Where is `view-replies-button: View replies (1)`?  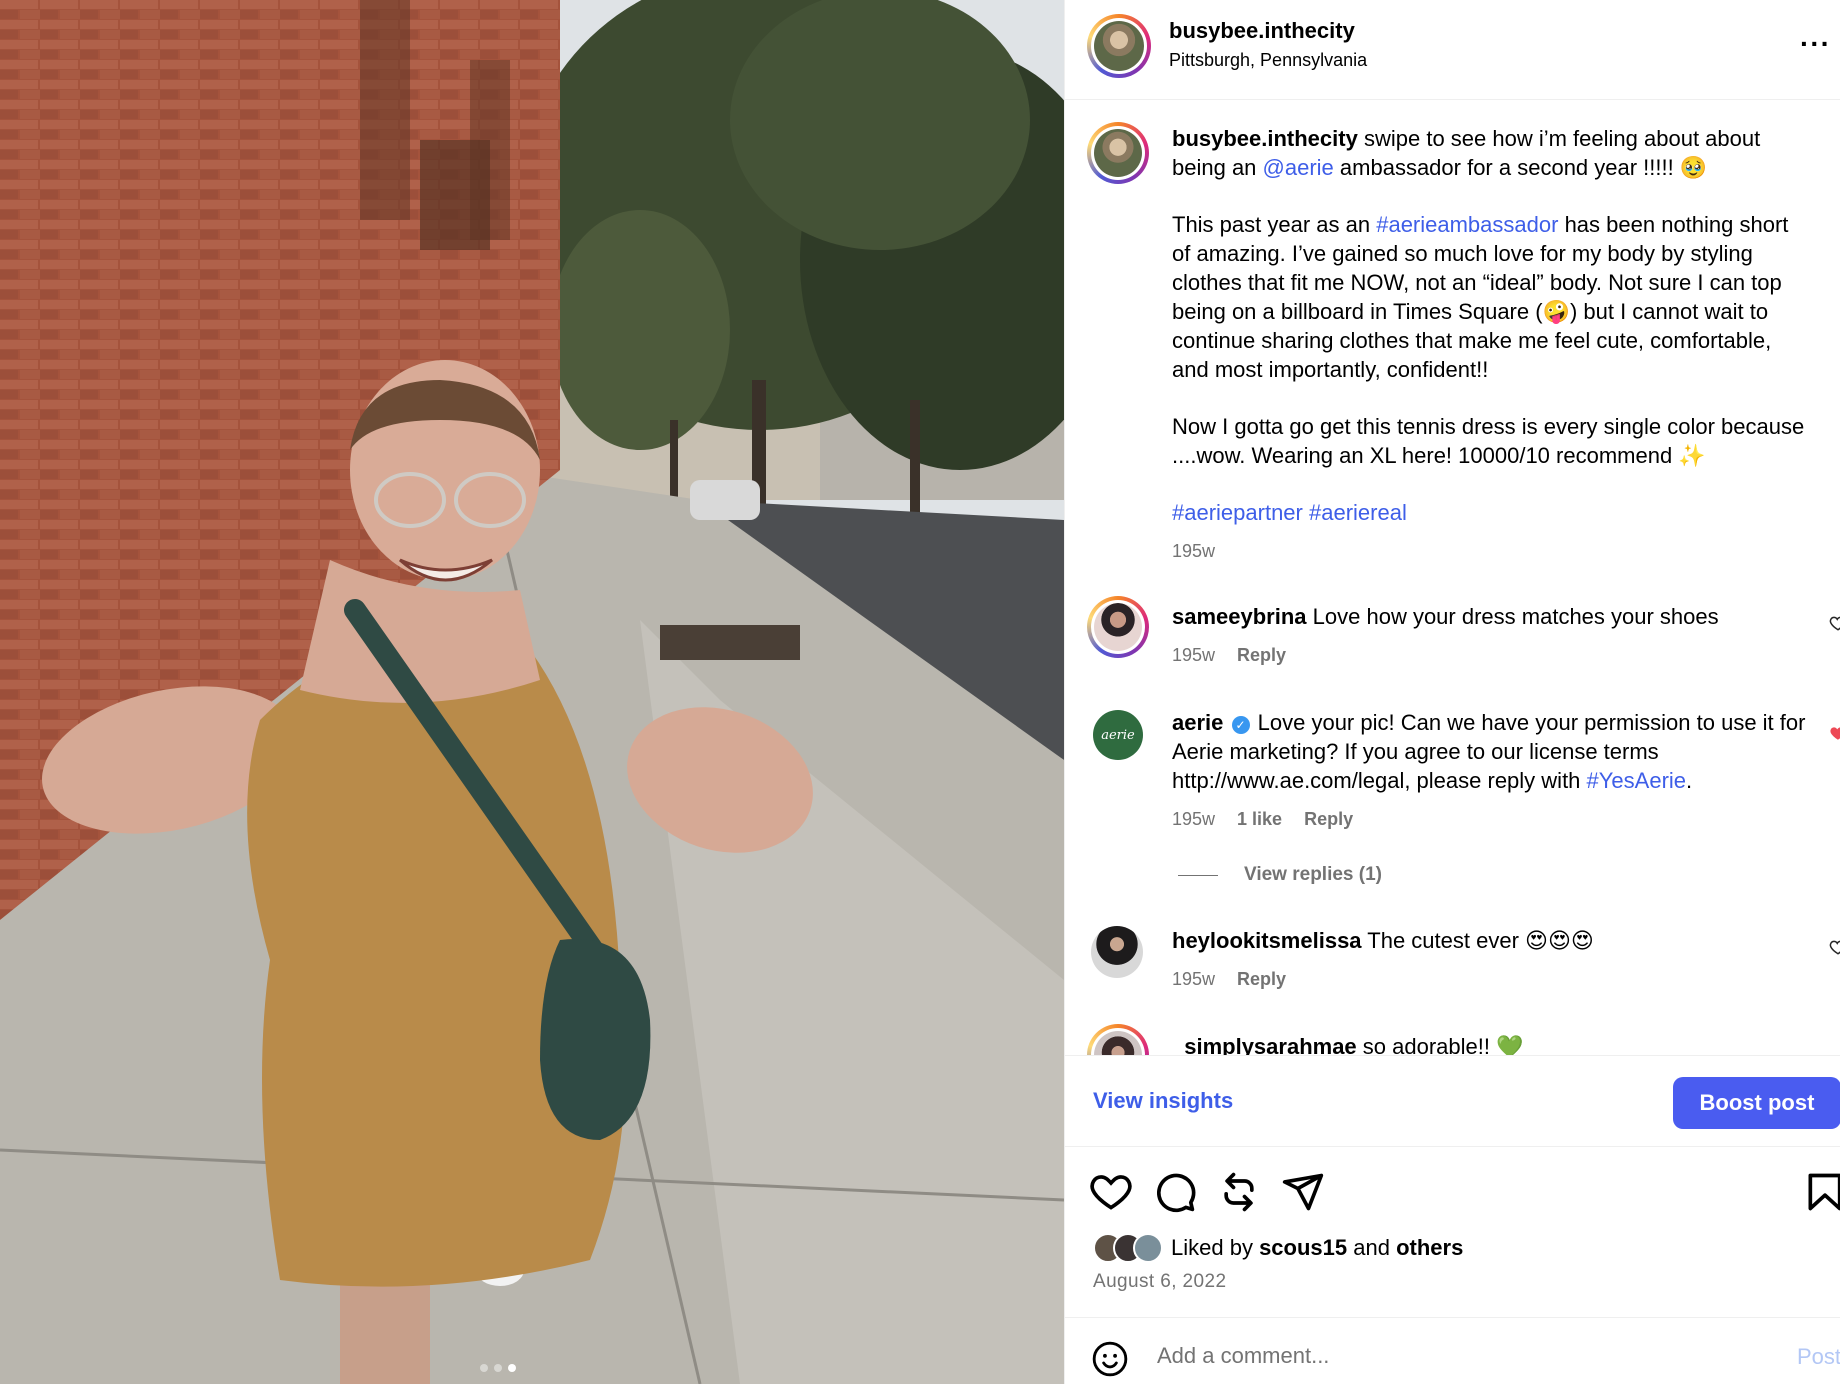
view-replies-button: View replies (1) is located at coordinates (1280, 875).